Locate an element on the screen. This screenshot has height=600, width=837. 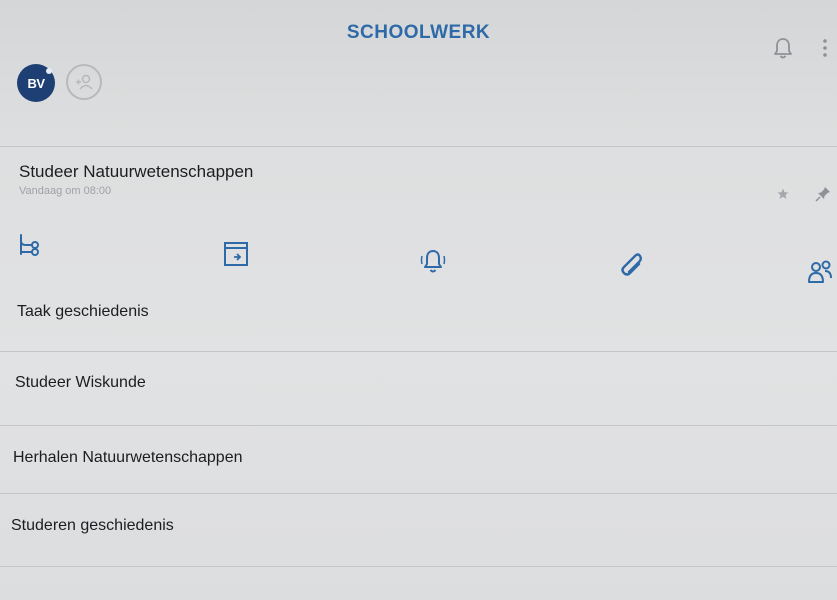
list-item: Taak geschiedenis is located at coordinates (418, 321).